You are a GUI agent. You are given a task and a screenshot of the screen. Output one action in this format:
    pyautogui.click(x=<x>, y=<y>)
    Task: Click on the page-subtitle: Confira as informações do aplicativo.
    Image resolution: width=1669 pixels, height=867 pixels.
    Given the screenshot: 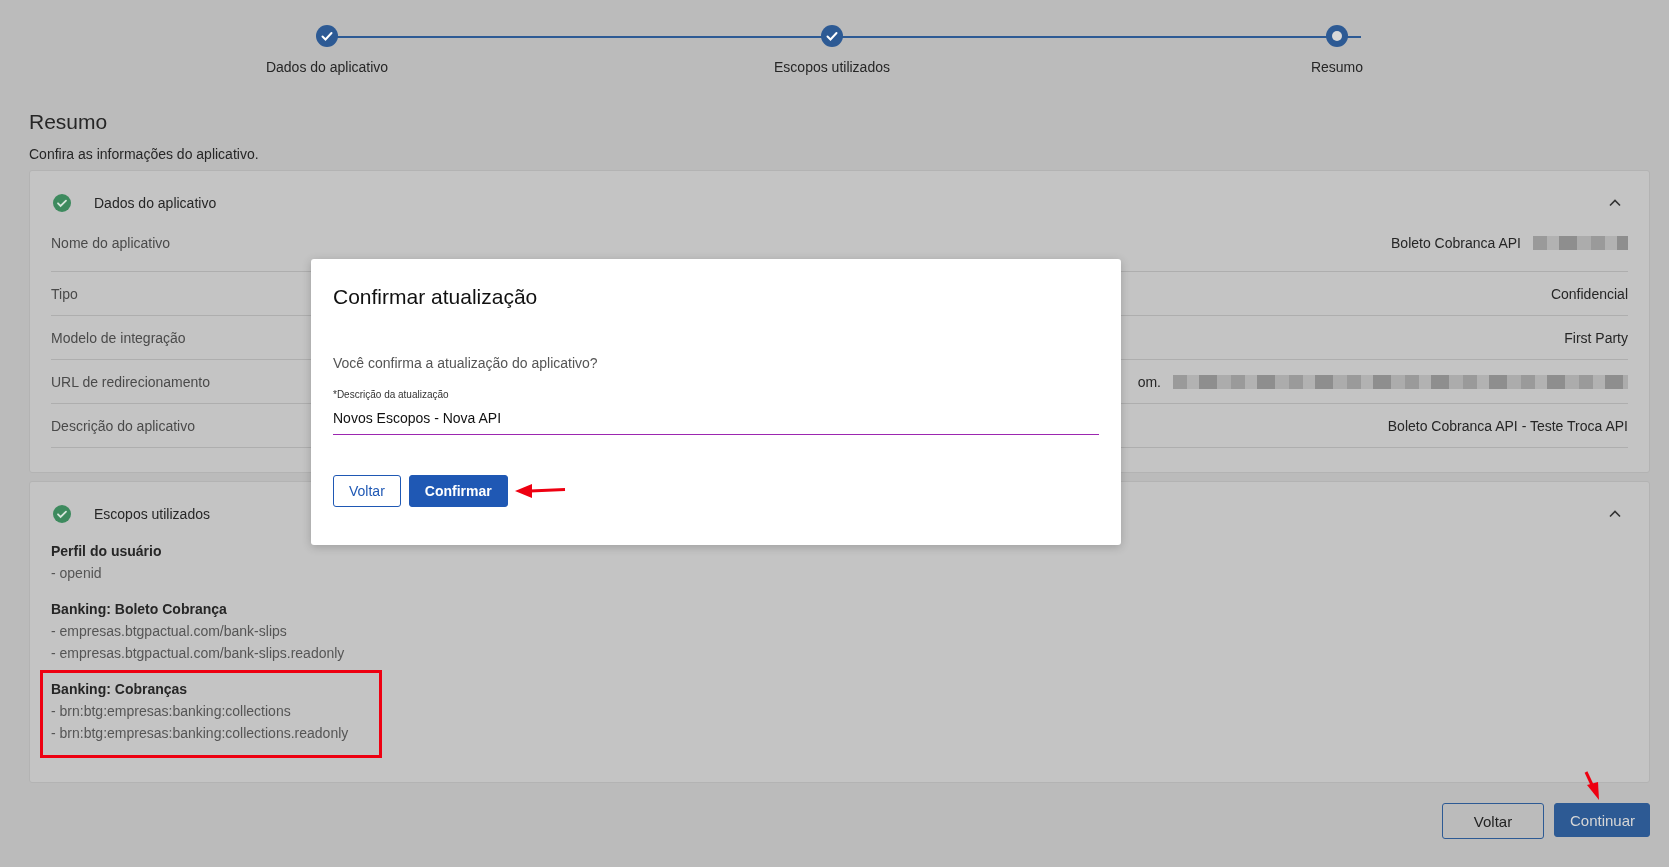 What is the action you would take?
    pyautogui.click(x=144, y=154)
    